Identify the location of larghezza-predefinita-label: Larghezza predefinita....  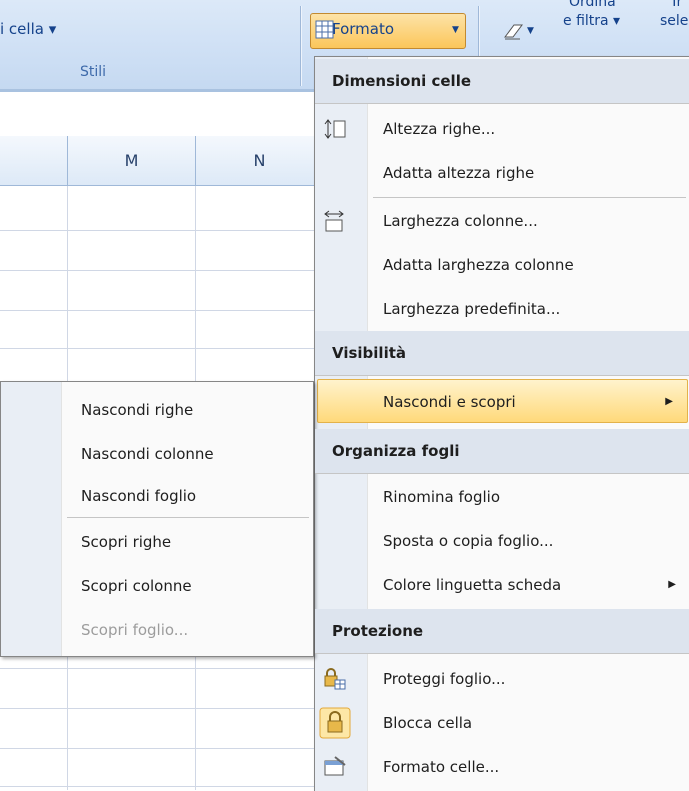
(472, 309).